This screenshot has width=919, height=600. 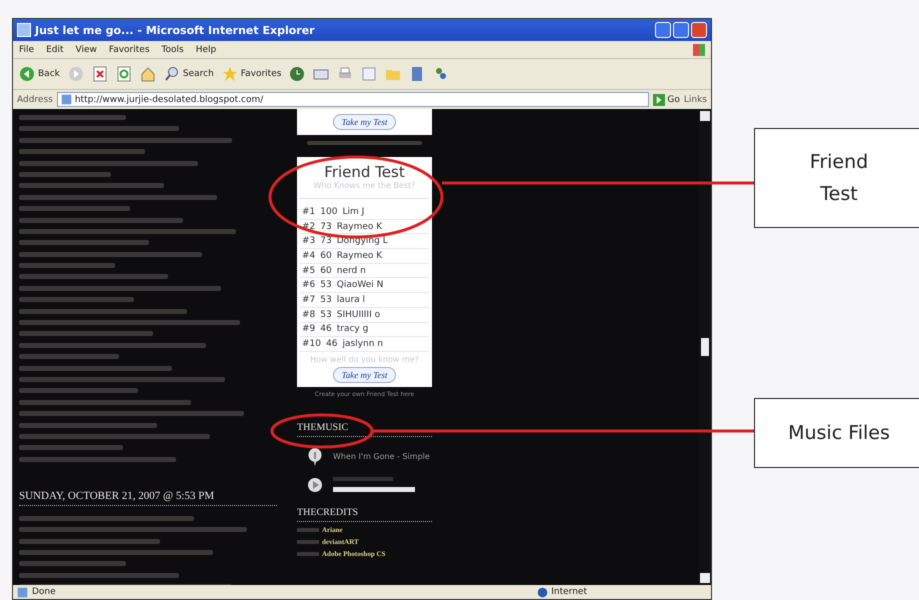 What do you see at coordinates (309, 329) in the screenshot?
I see `rank: #9` at bounding box center [309, 329].